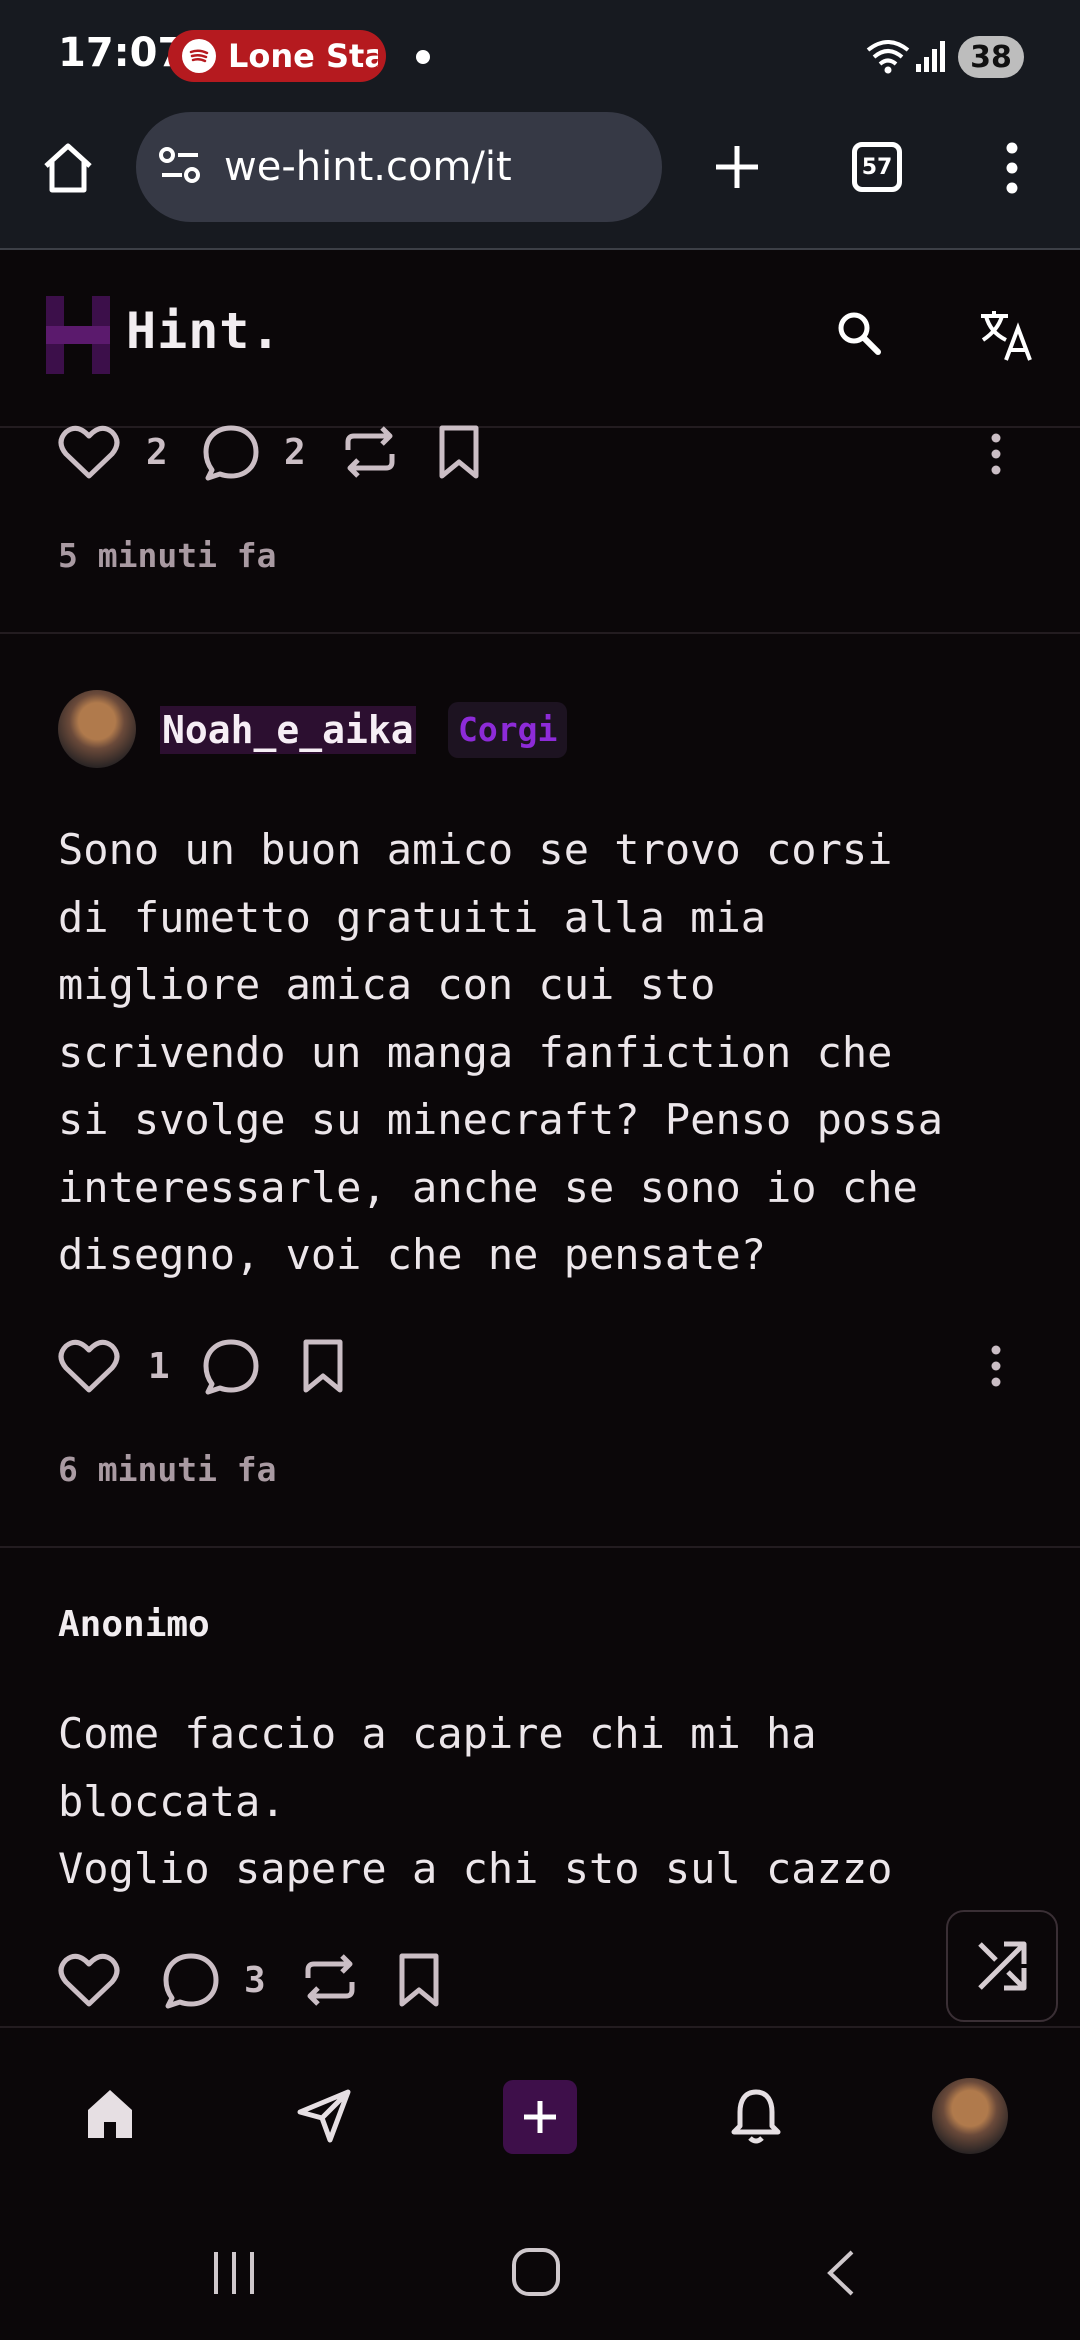  Describe the element at coordinates (536, 2274) in the screenshot. I see `home-circle-icon` at that location.